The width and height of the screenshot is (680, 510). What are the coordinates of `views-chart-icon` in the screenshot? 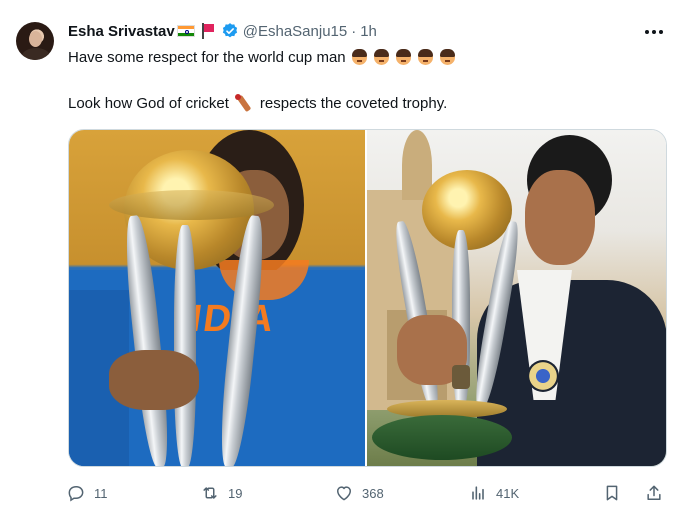 It's located at (478, 493).